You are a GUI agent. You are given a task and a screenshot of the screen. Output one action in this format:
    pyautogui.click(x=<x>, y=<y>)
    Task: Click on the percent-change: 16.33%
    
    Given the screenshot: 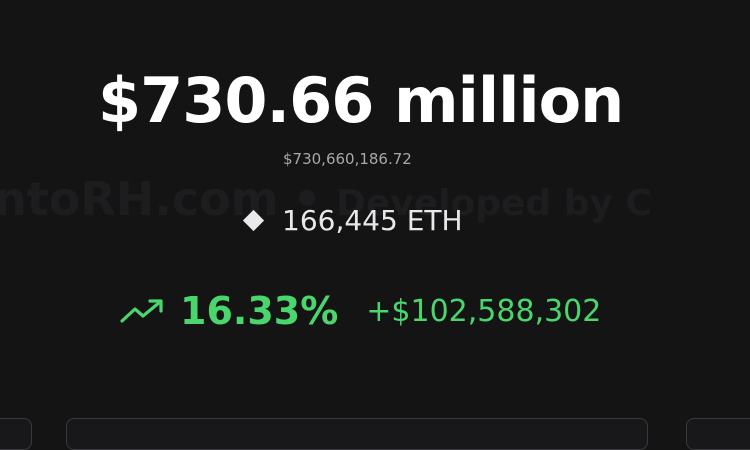 What is the action you would take?
    pyautogui.click(x=259, y=311)
    